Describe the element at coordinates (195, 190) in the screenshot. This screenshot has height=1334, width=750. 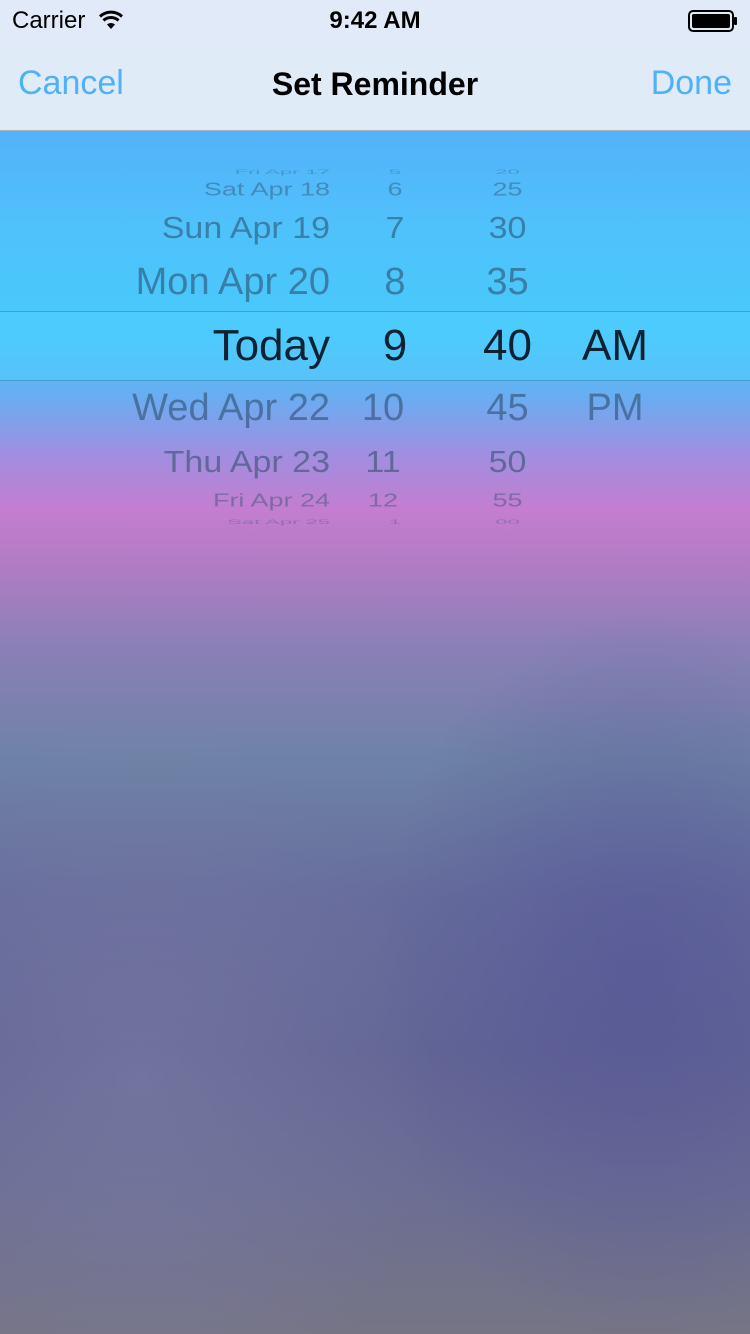
I see `picker-row: Sat Apr 18` at that location.